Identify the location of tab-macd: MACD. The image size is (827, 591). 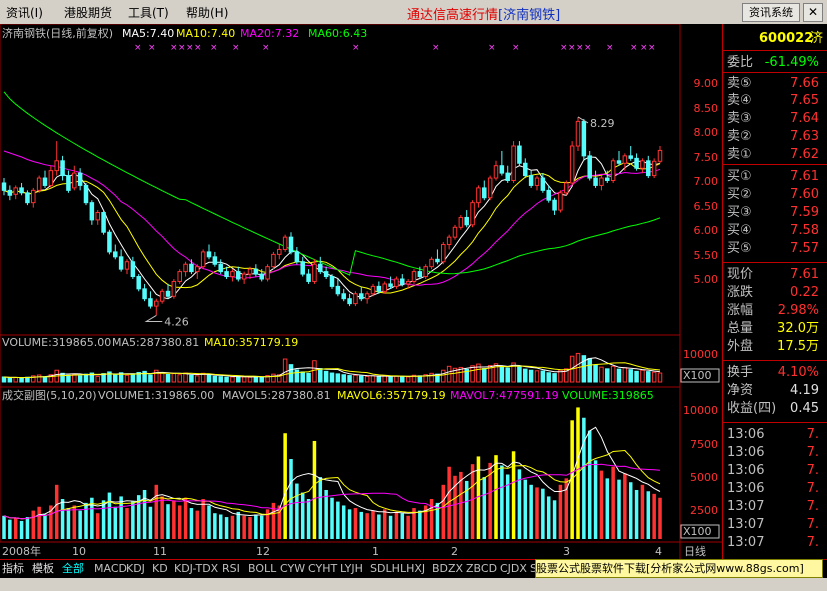
(110, 569).